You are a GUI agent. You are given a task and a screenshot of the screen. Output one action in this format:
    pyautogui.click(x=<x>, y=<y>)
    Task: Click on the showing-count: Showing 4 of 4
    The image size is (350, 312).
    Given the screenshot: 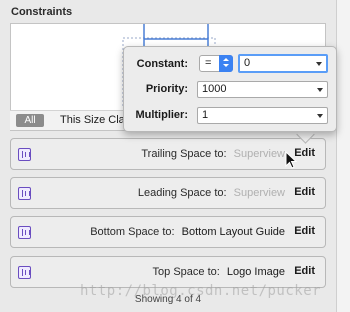 What is the action you would take?
    pyautogui.click(x=168, y=299)
    